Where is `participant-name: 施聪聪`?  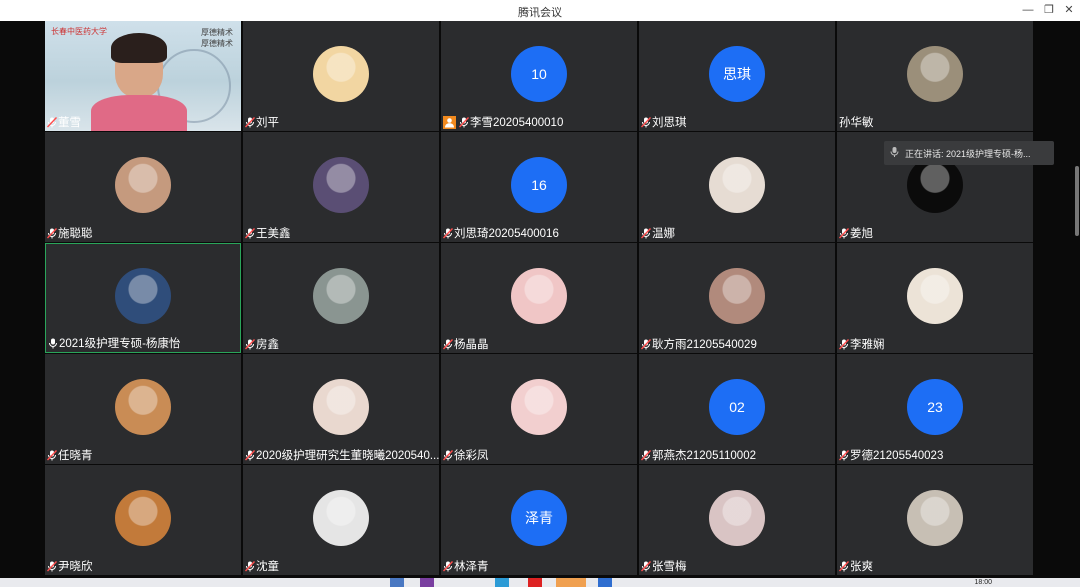
participant-name: 施聪聪 is located at coordinates (70, 233).